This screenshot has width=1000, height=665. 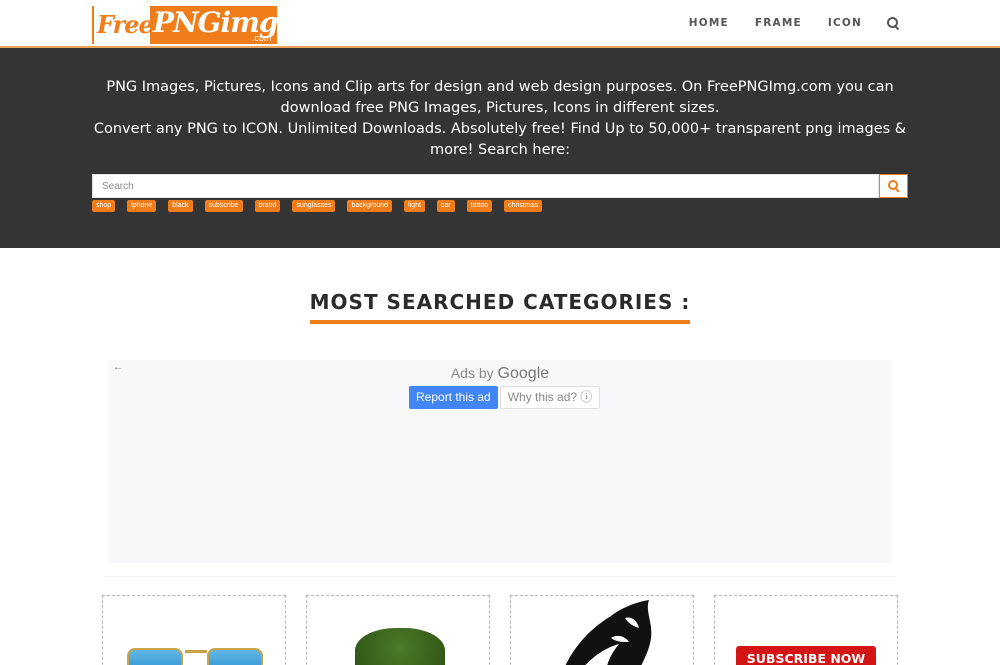 I want to click on ad-feedback-buttons: Report this ad Why this ad? ⓘ, so click(x=505, y=397).